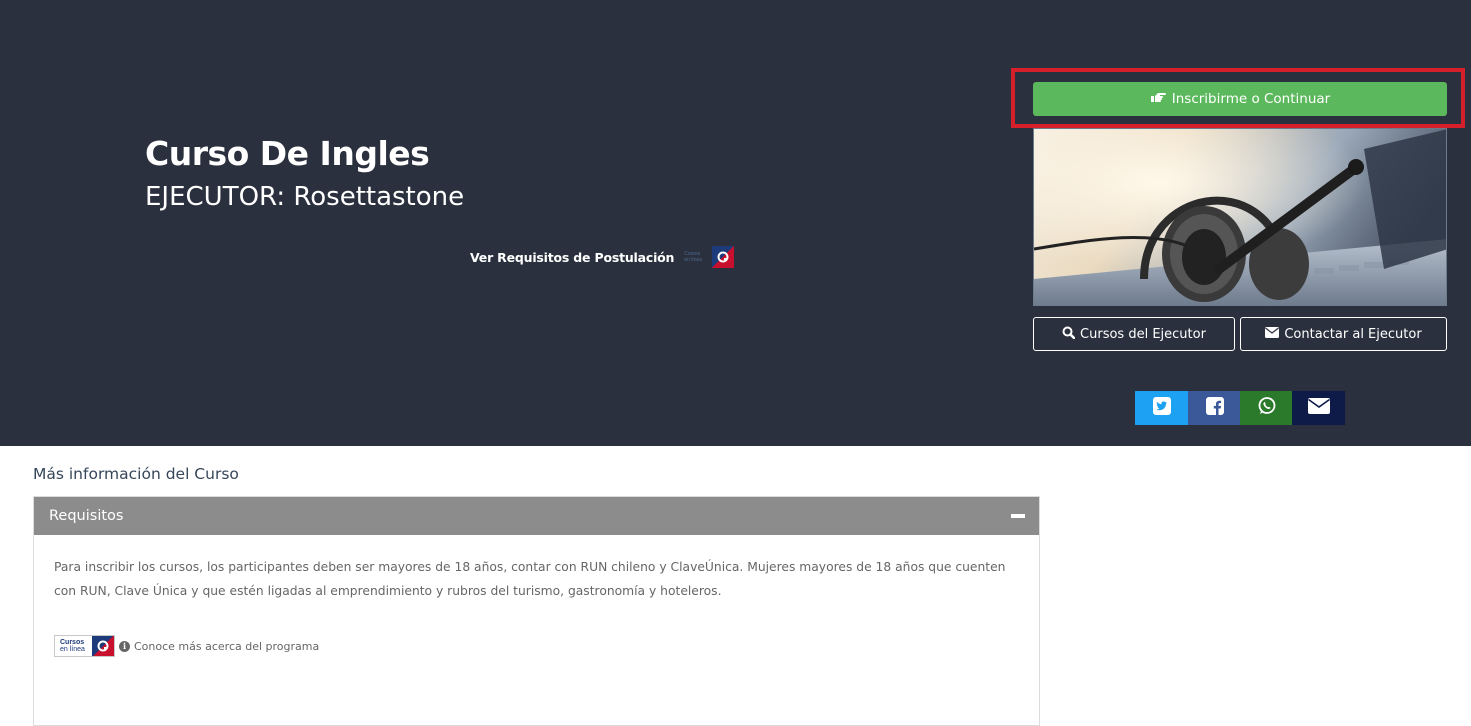 Image resolution: width=1471 pixels, height=726 pixels. I want to click on share-email-button, so click(1318, 408).